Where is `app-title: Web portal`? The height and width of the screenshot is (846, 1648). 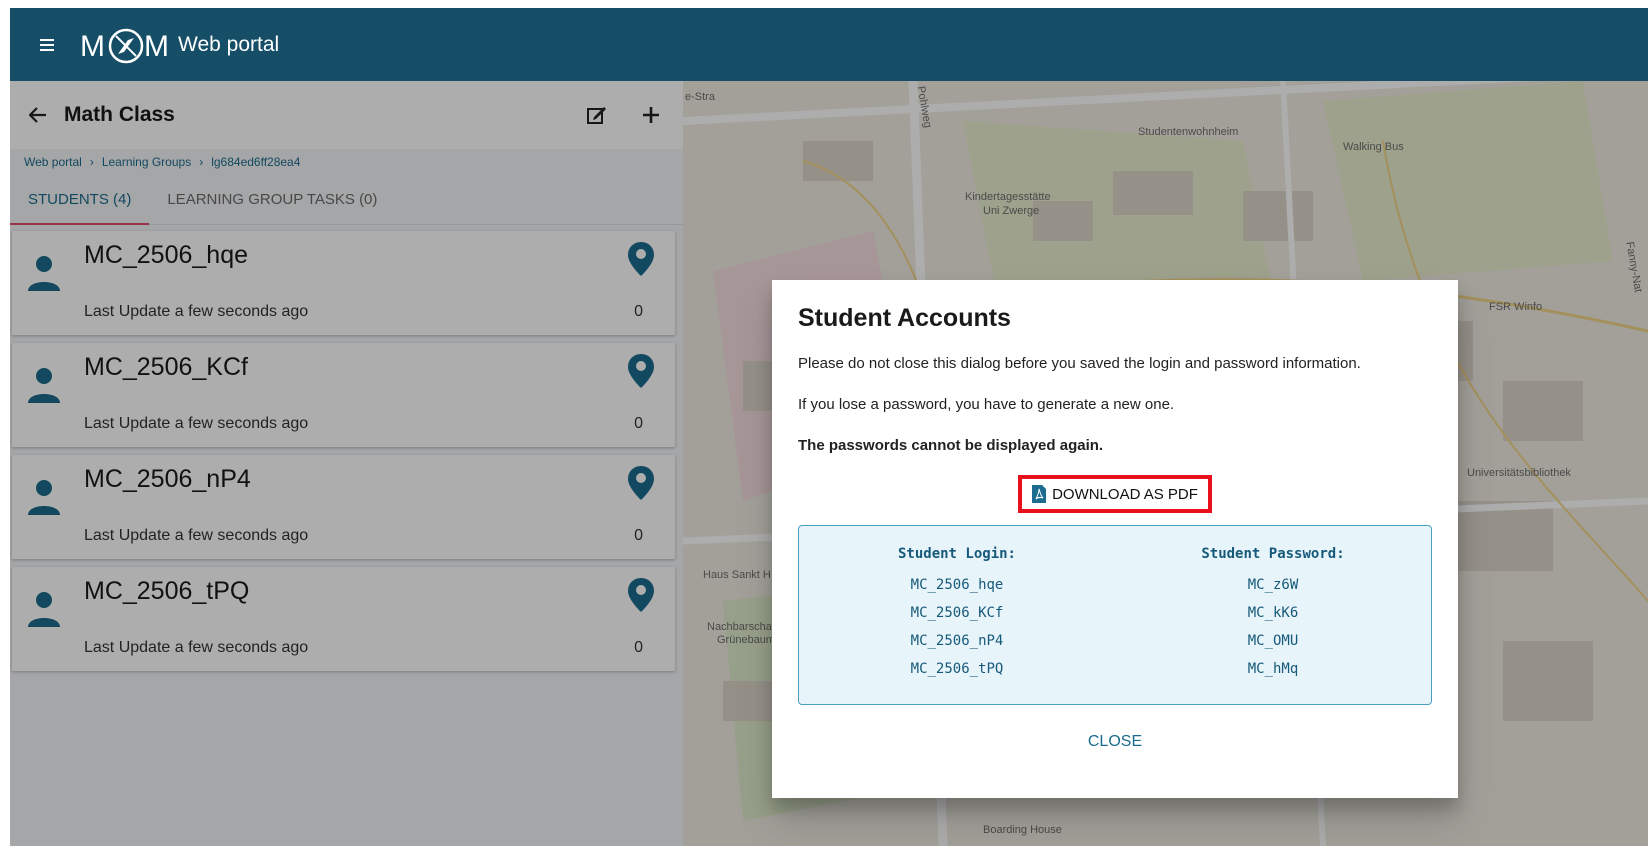 app-title: Web portal is located at coordinates (229, 44).